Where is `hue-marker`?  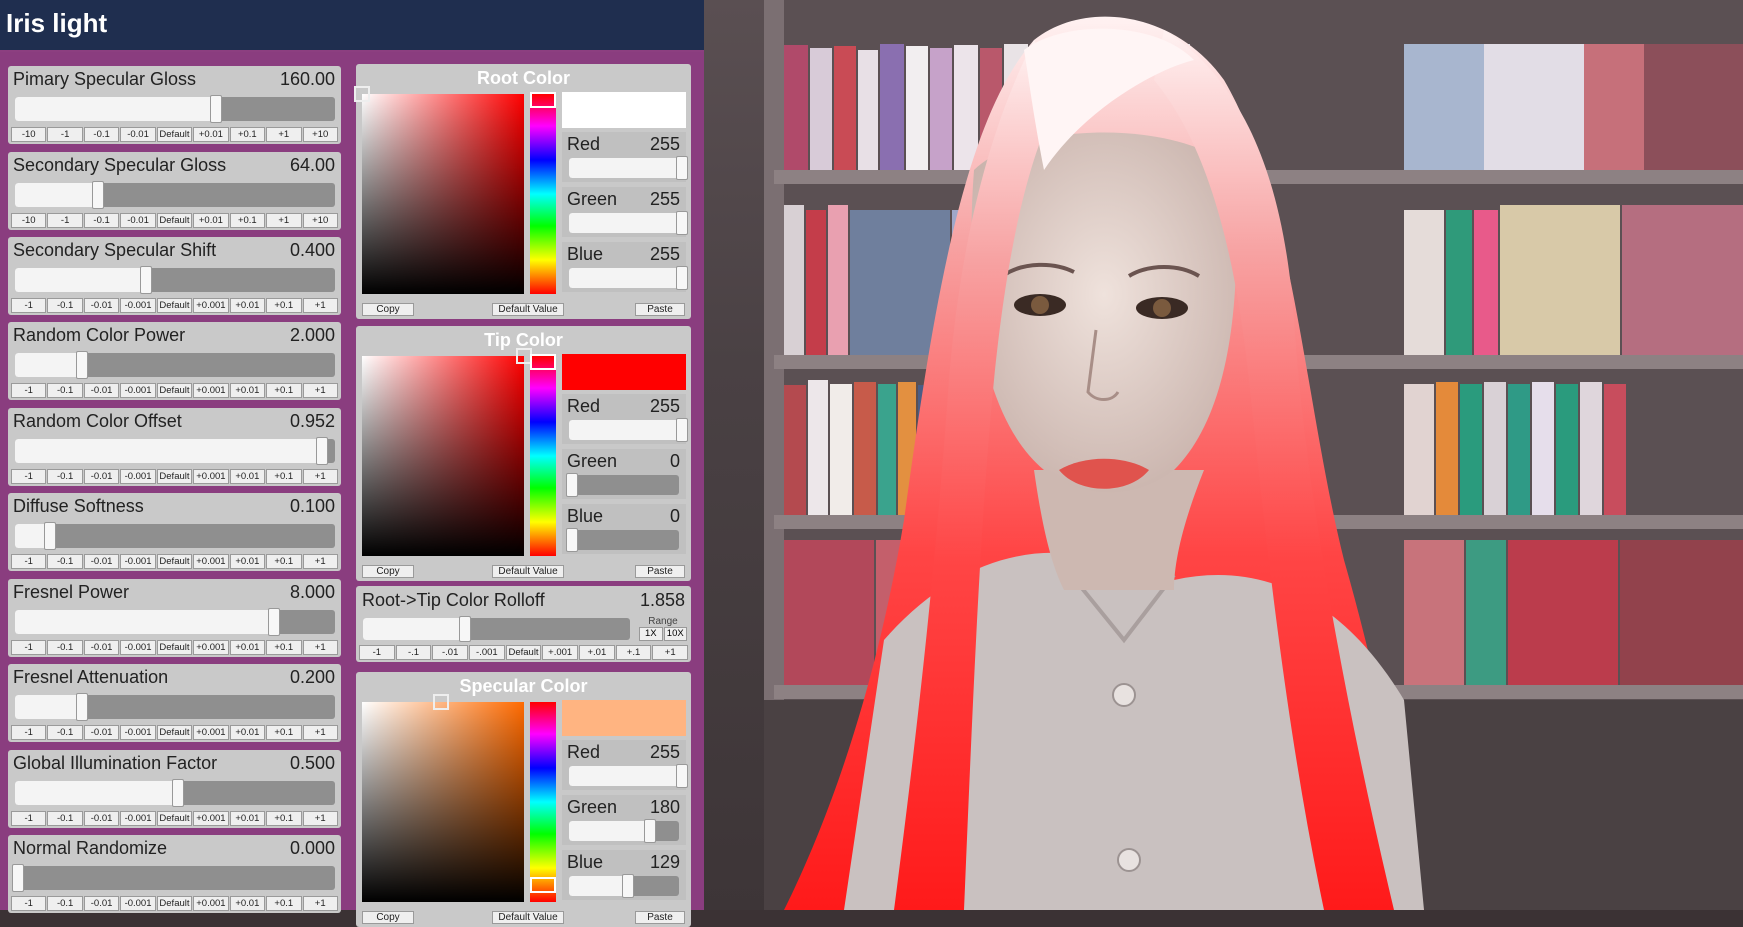 hue-marker is located at coordinates (543, 362).